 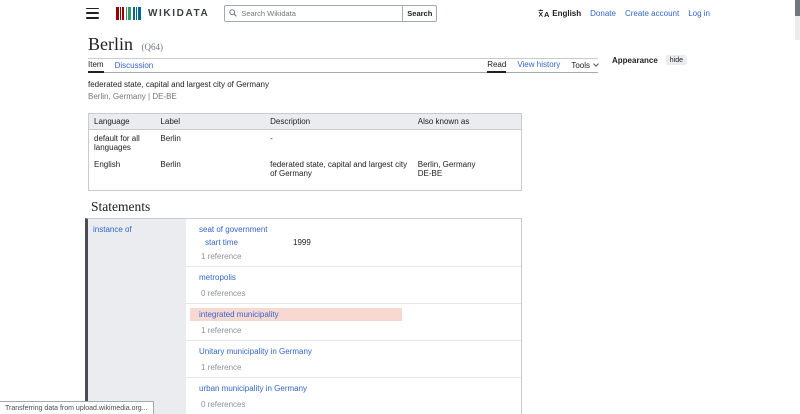 I want to click on language-icon: A, so click(x=543, y=13).